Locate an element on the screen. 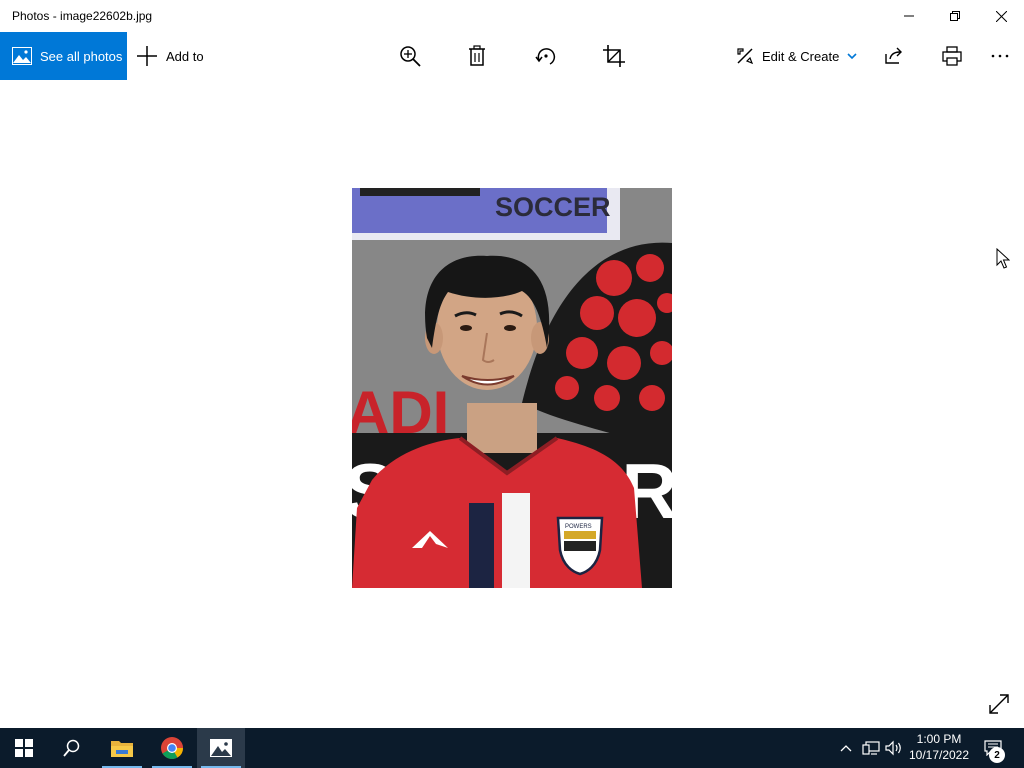 Image resolution: width=1024 pixels, height=768 pixels. edit-icon is located at coordinates (745, 56).